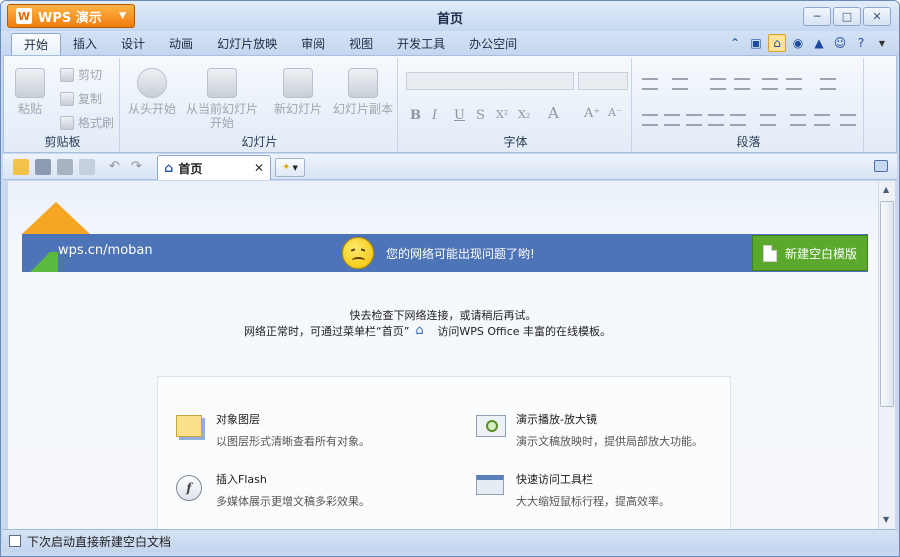 The image size is (900, 557). Describe the element at coordinates (794, 84) in the screenshot. I see `align-text-icon` at that location.